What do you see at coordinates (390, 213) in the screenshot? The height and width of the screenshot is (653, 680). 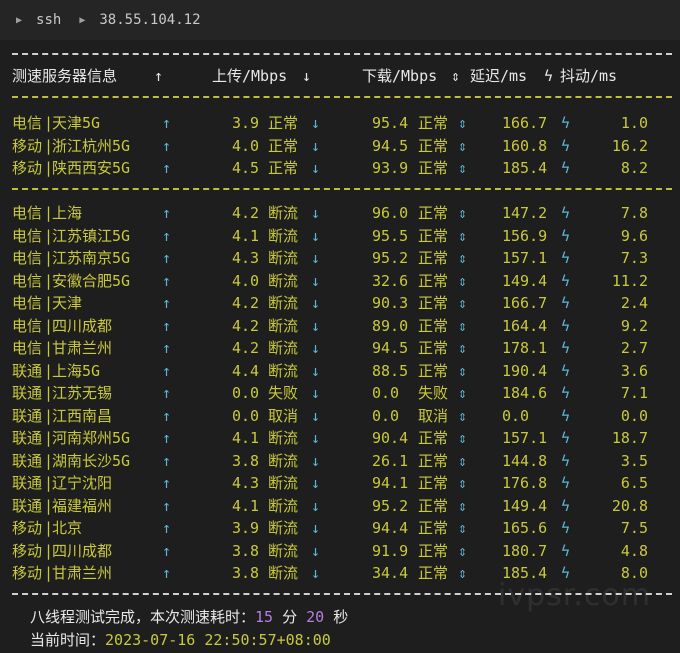 I see `download-value: 96.0` at bounding box center [390, 213].